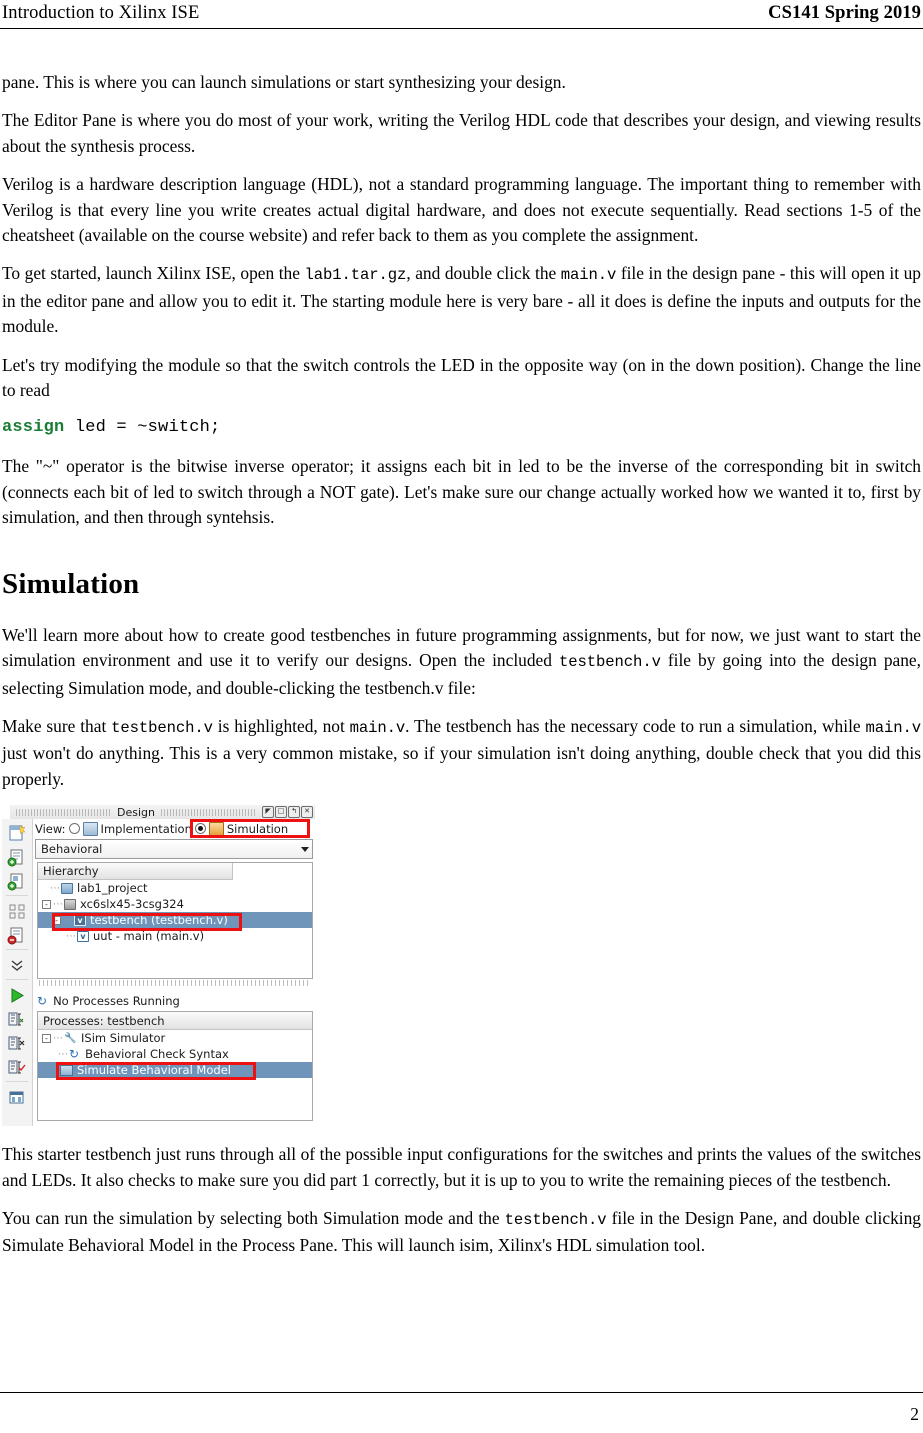  I want to click on inline-code-mainv-3: main.v, so click(893, 727).